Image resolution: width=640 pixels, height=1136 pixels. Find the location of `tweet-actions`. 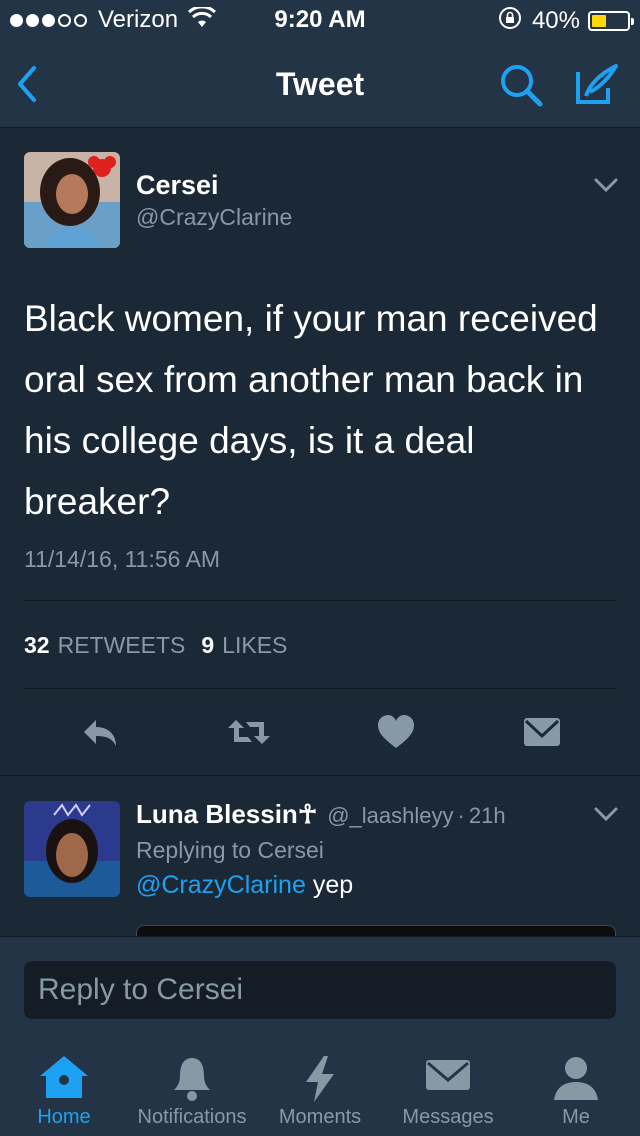

tweet-actions is located at coordinates (320, 734).